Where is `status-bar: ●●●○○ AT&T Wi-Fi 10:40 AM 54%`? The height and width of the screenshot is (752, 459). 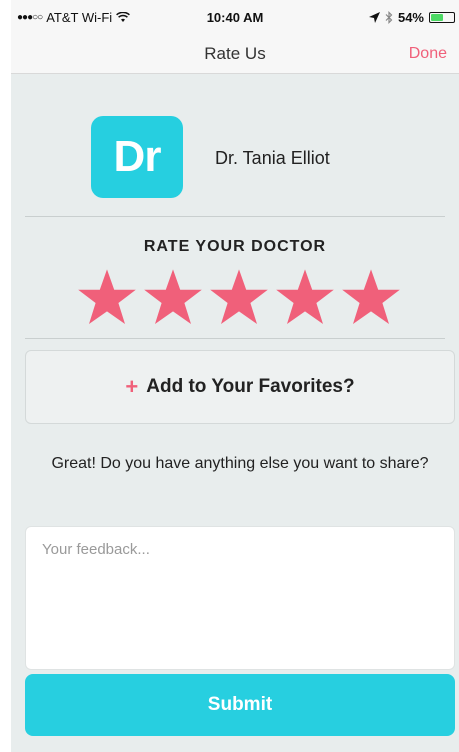 status-bar: ●●●○○ AT&T Wi-Fi 10:40 AM 54% is located at coordinates (235, 17).